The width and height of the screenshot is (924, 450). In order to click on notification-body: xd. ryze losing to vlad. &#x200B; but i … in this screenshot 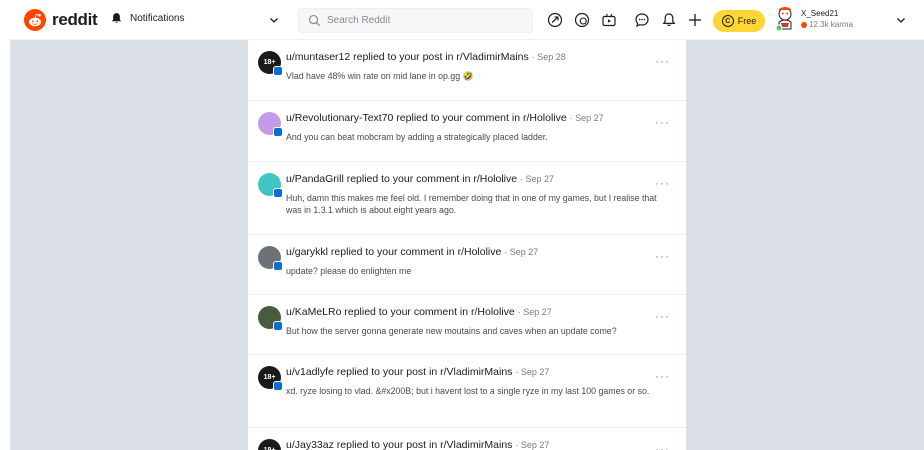, I will do `click(468, 391)`.